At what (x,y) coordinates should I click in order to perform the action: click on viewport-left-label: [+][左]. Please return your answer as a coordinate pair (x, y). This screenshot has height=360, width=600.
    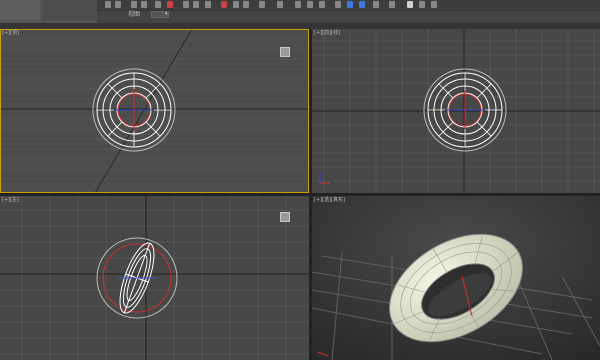
    Looking at the image, I should click on (10, 200).